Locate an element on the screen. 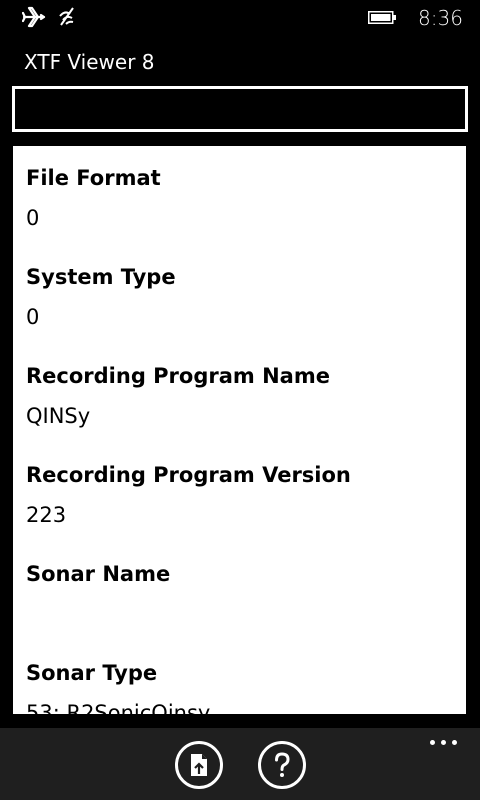 The image size is (480, 800). app-bar is located at coordinates (240, 764).